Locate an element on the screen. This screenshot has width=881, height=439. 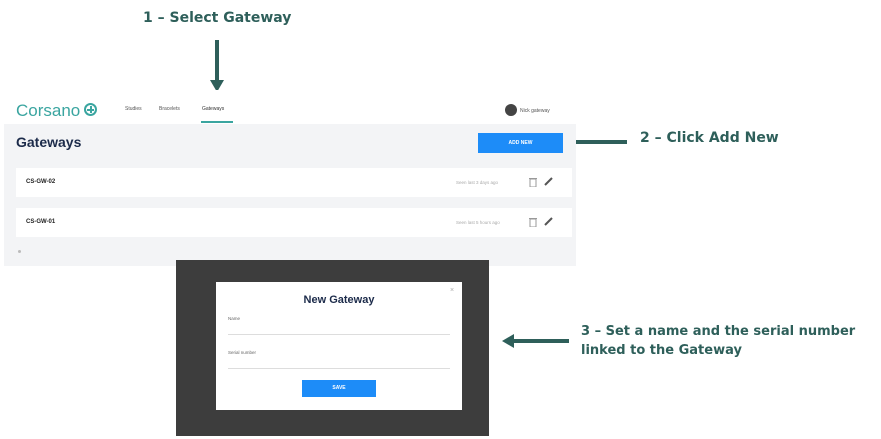
gateway-name: CS-GW-02 is located at coordinates (41, 182).